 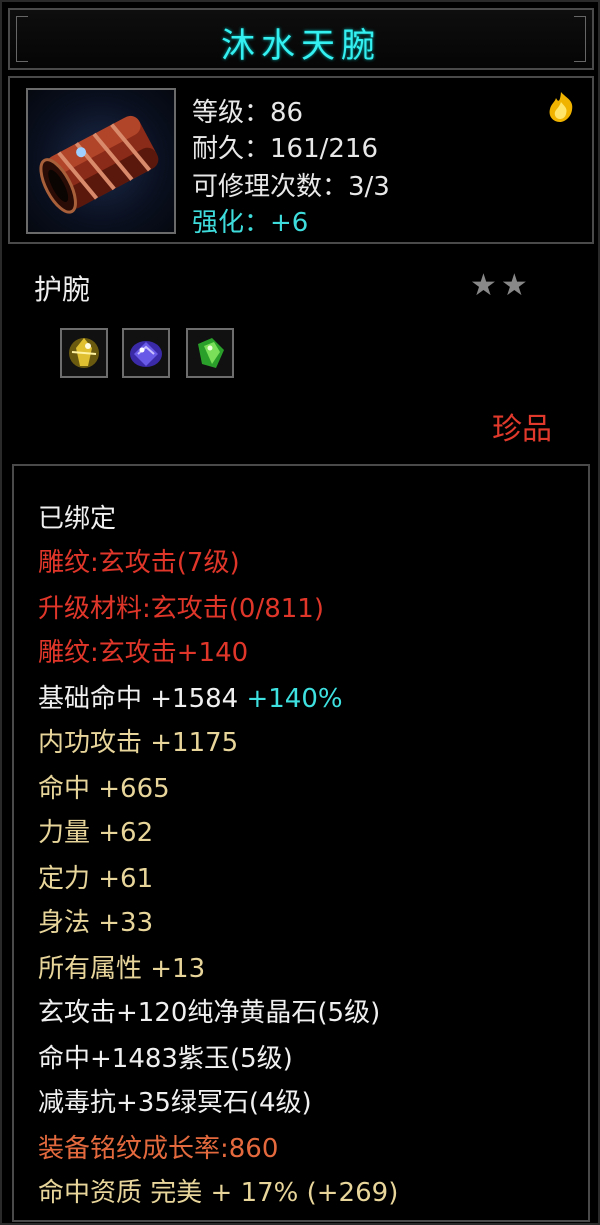 What do you see at coordinates (210, 353) in the screenshot?
I see `green-gem-icon` at bounding box center [210, 353].